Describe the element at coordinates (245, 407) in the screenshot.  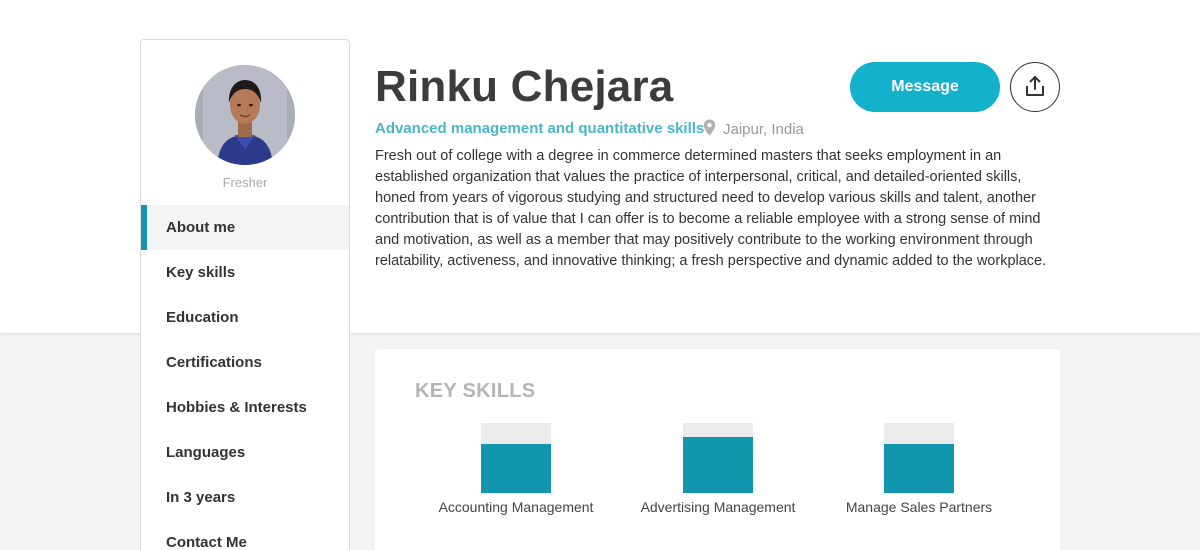
I see `nav-item-hobbies-interests: Hobbies & Interests` at that location.